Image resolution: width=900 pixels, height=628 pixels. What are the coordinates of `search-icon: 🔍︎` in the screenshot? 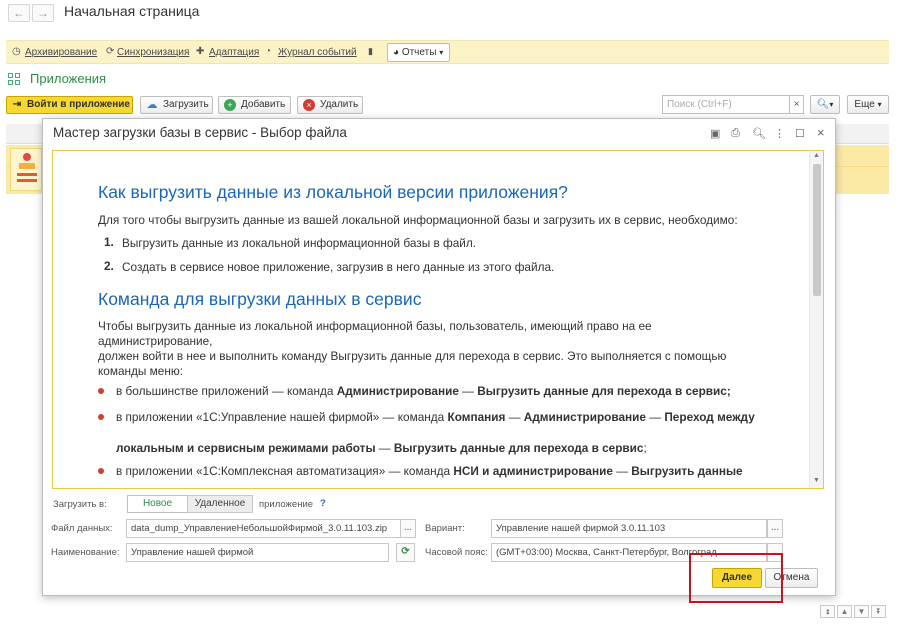 It's located at (823, 104).